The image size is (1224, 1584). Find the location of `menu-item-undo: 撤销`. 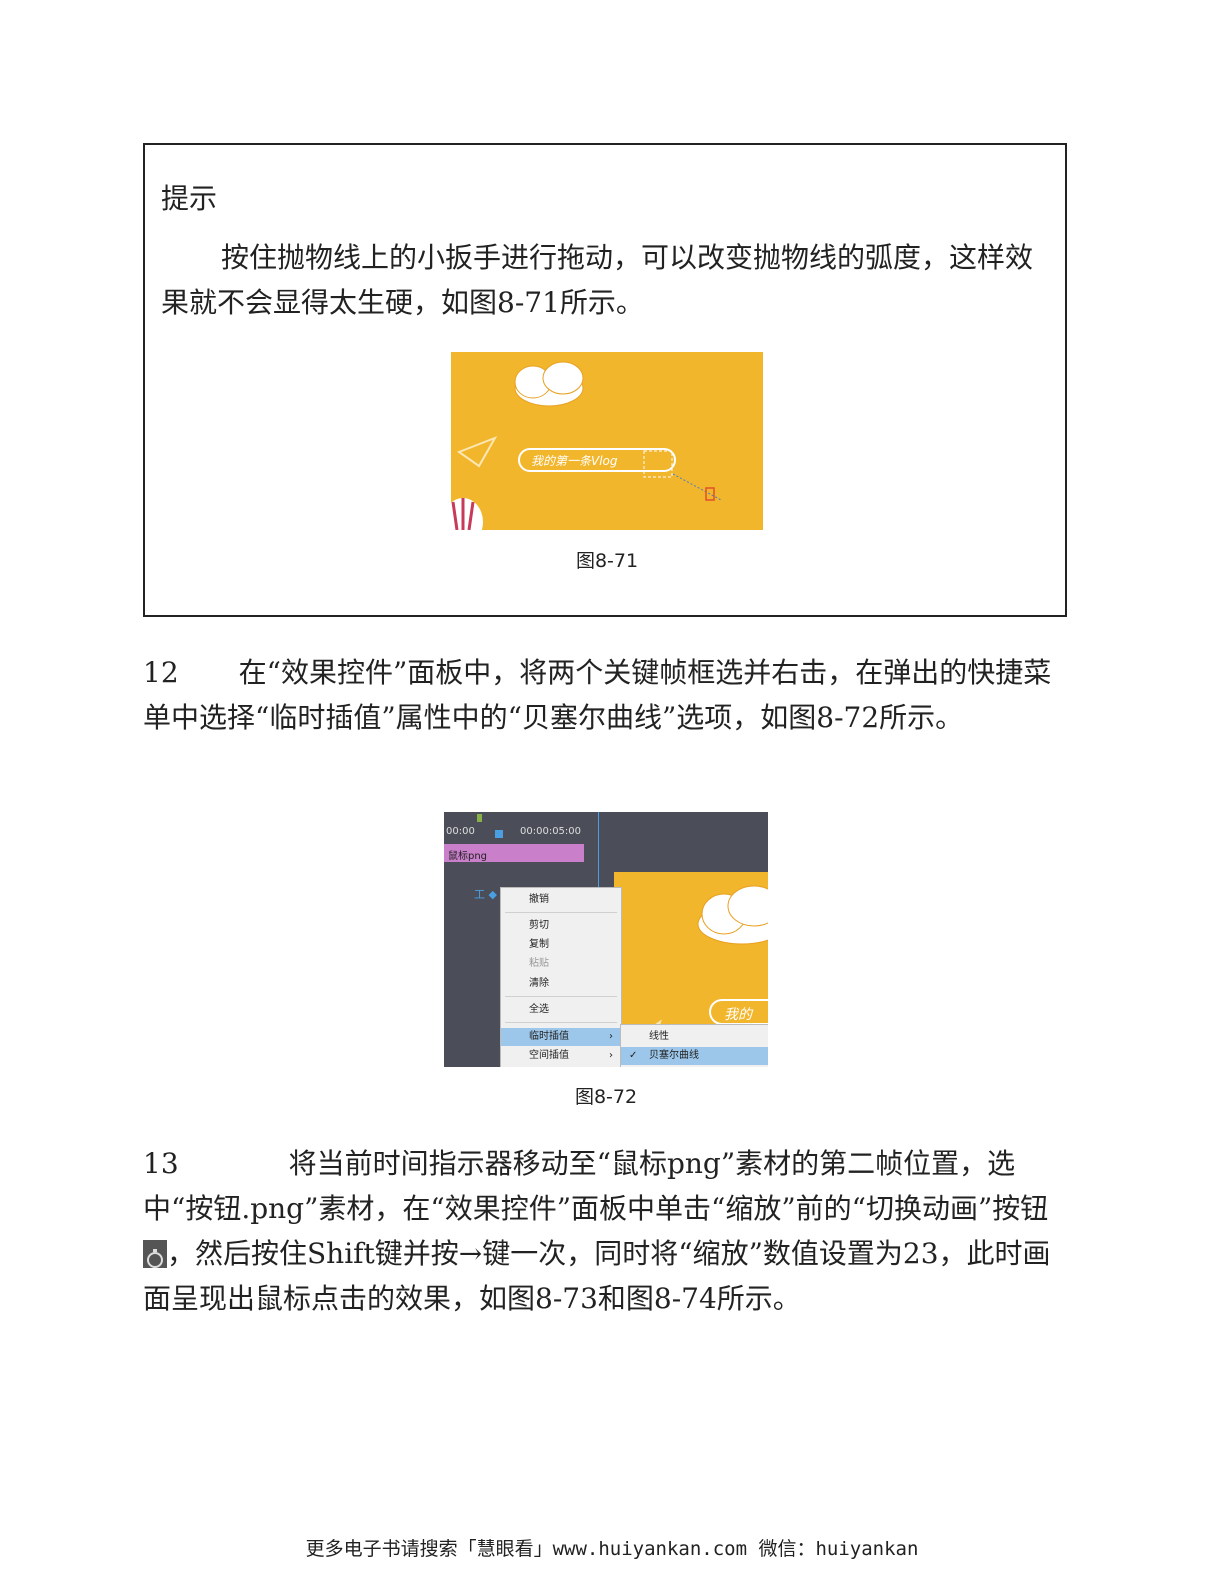

menu-item-undo: 撤销 is located at coordinates (561, 900).